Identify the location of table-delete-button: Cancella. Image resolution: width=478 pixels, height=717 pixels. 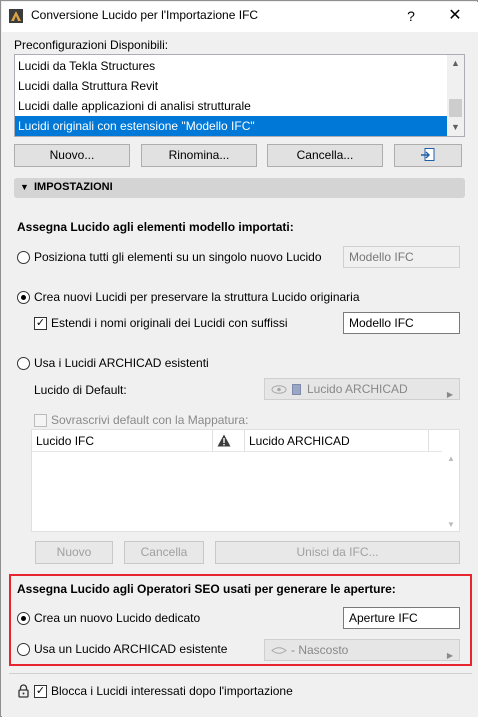
(164, 552).